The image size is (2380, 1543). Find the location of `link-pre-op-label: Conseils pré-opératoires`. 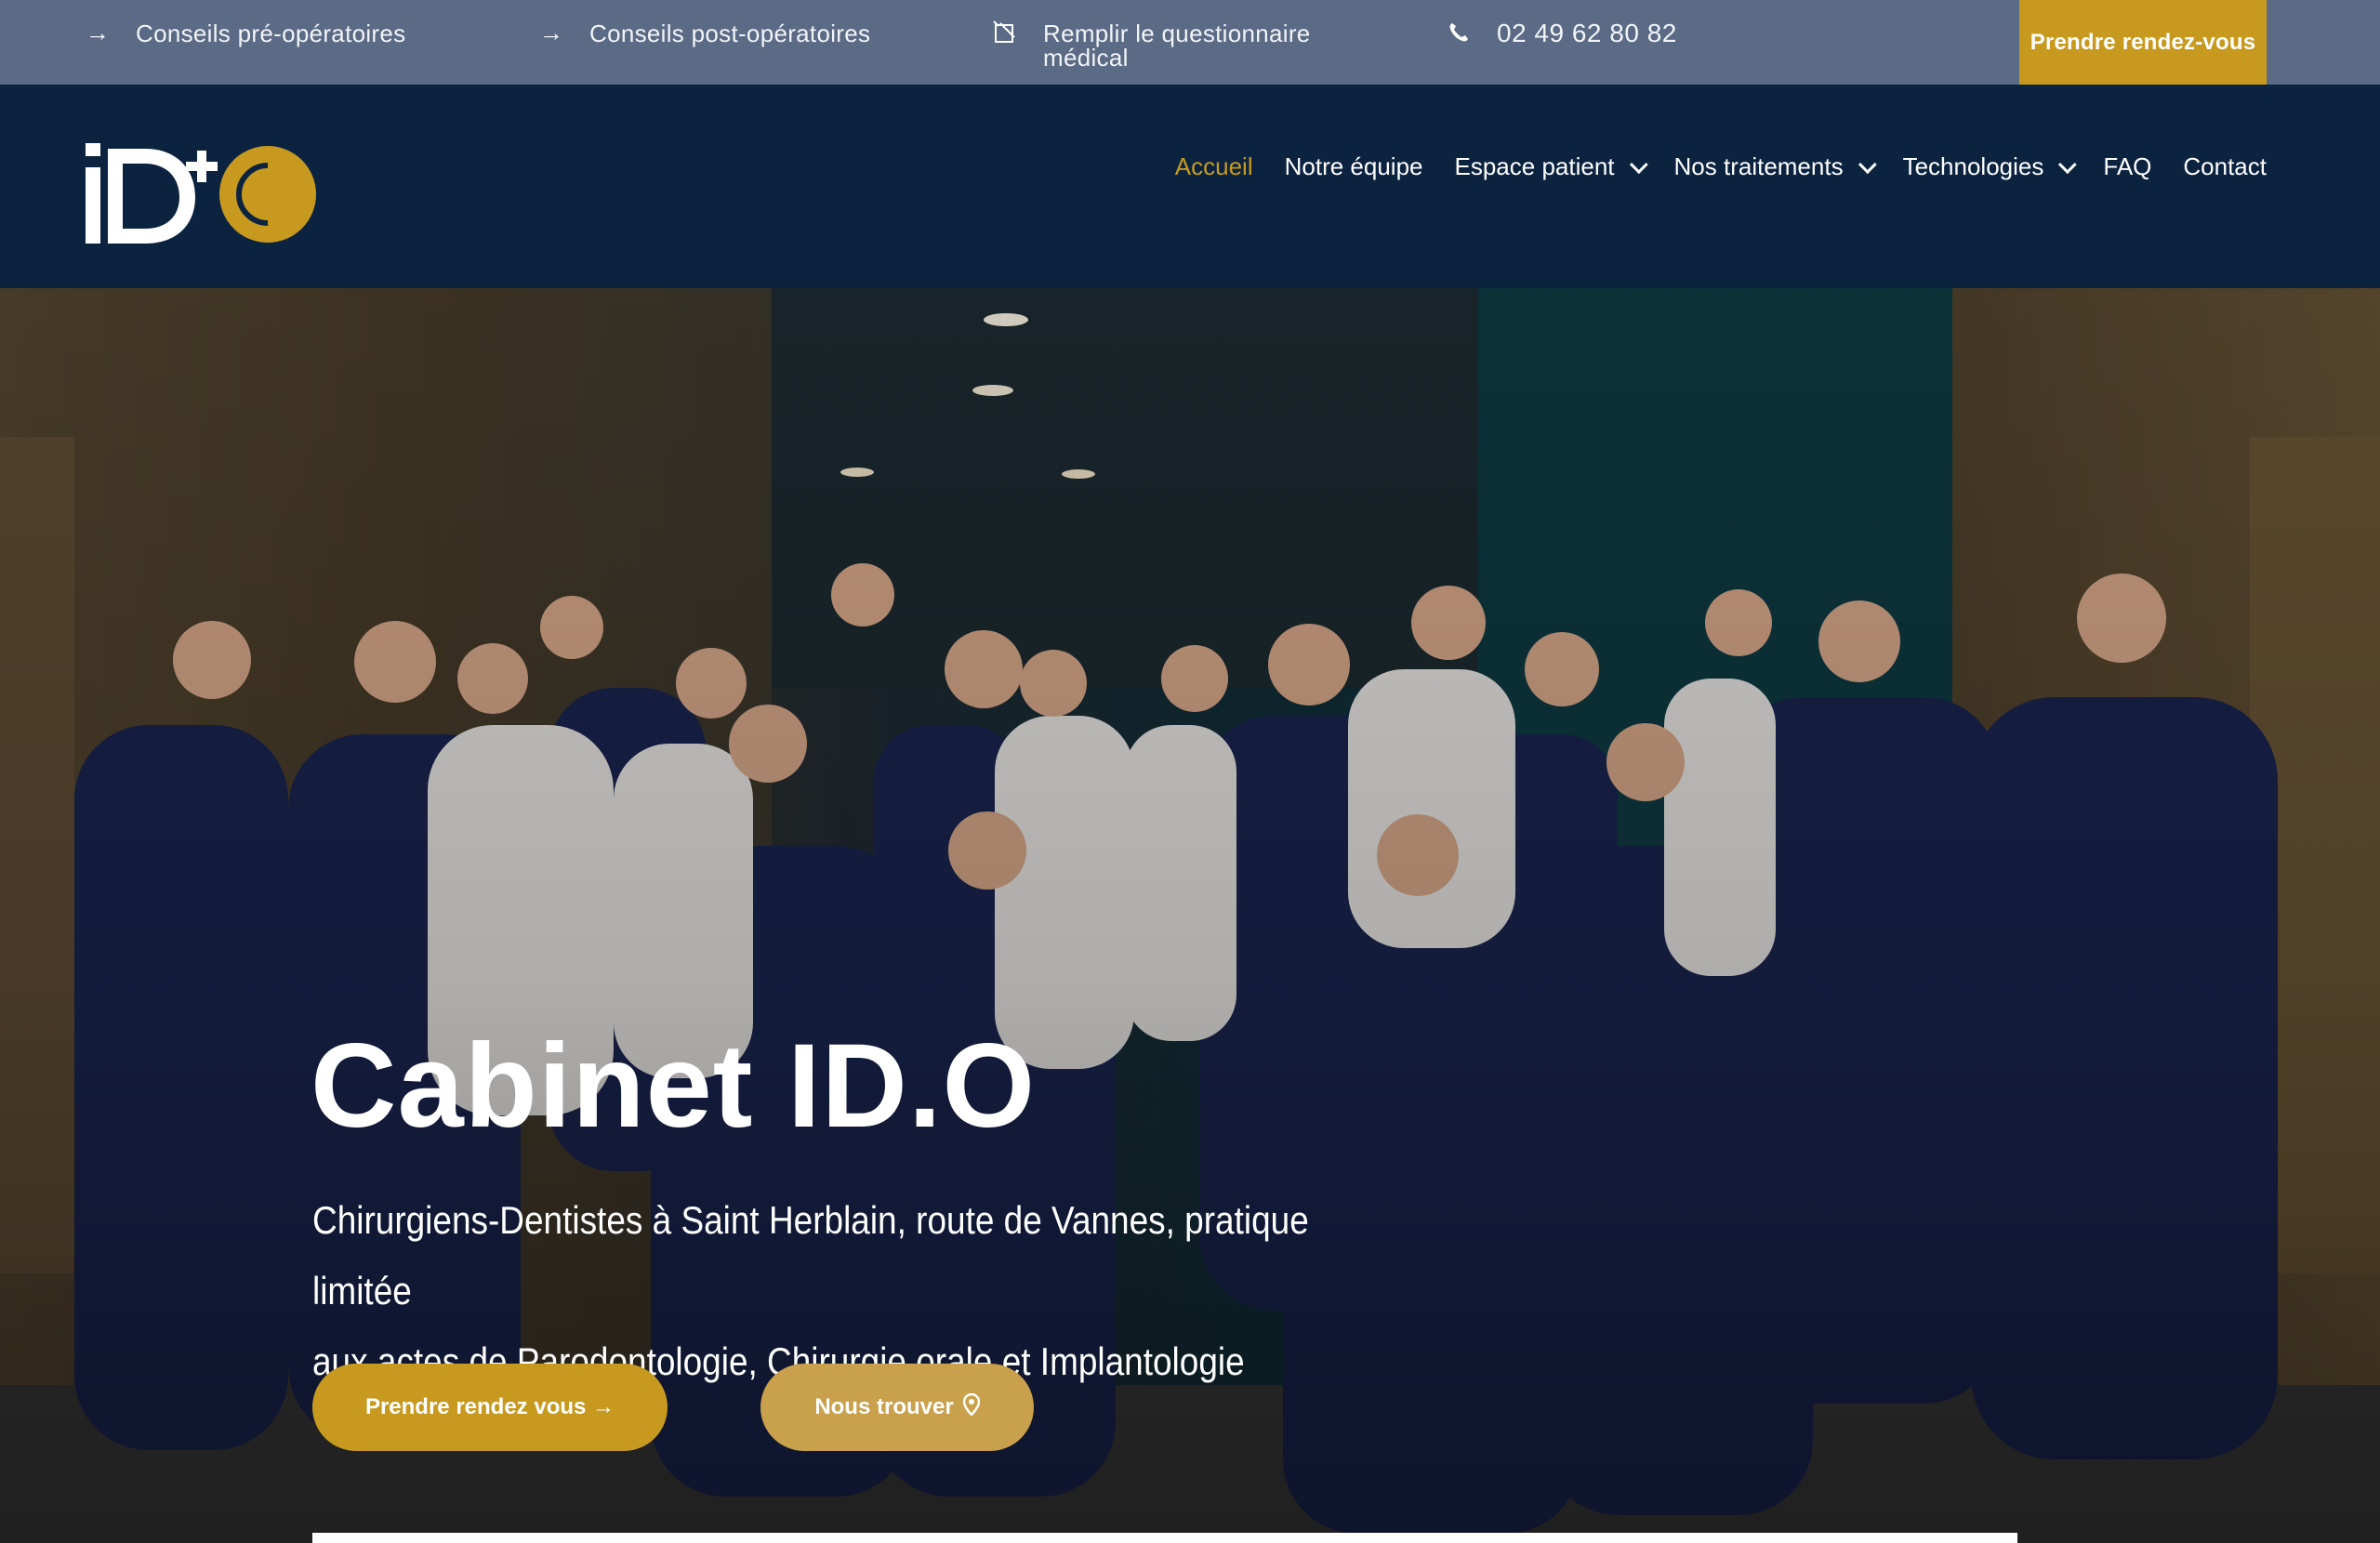

link-pre-op-label: Conseils pré-opératoires is located at coordinates (271, 33).